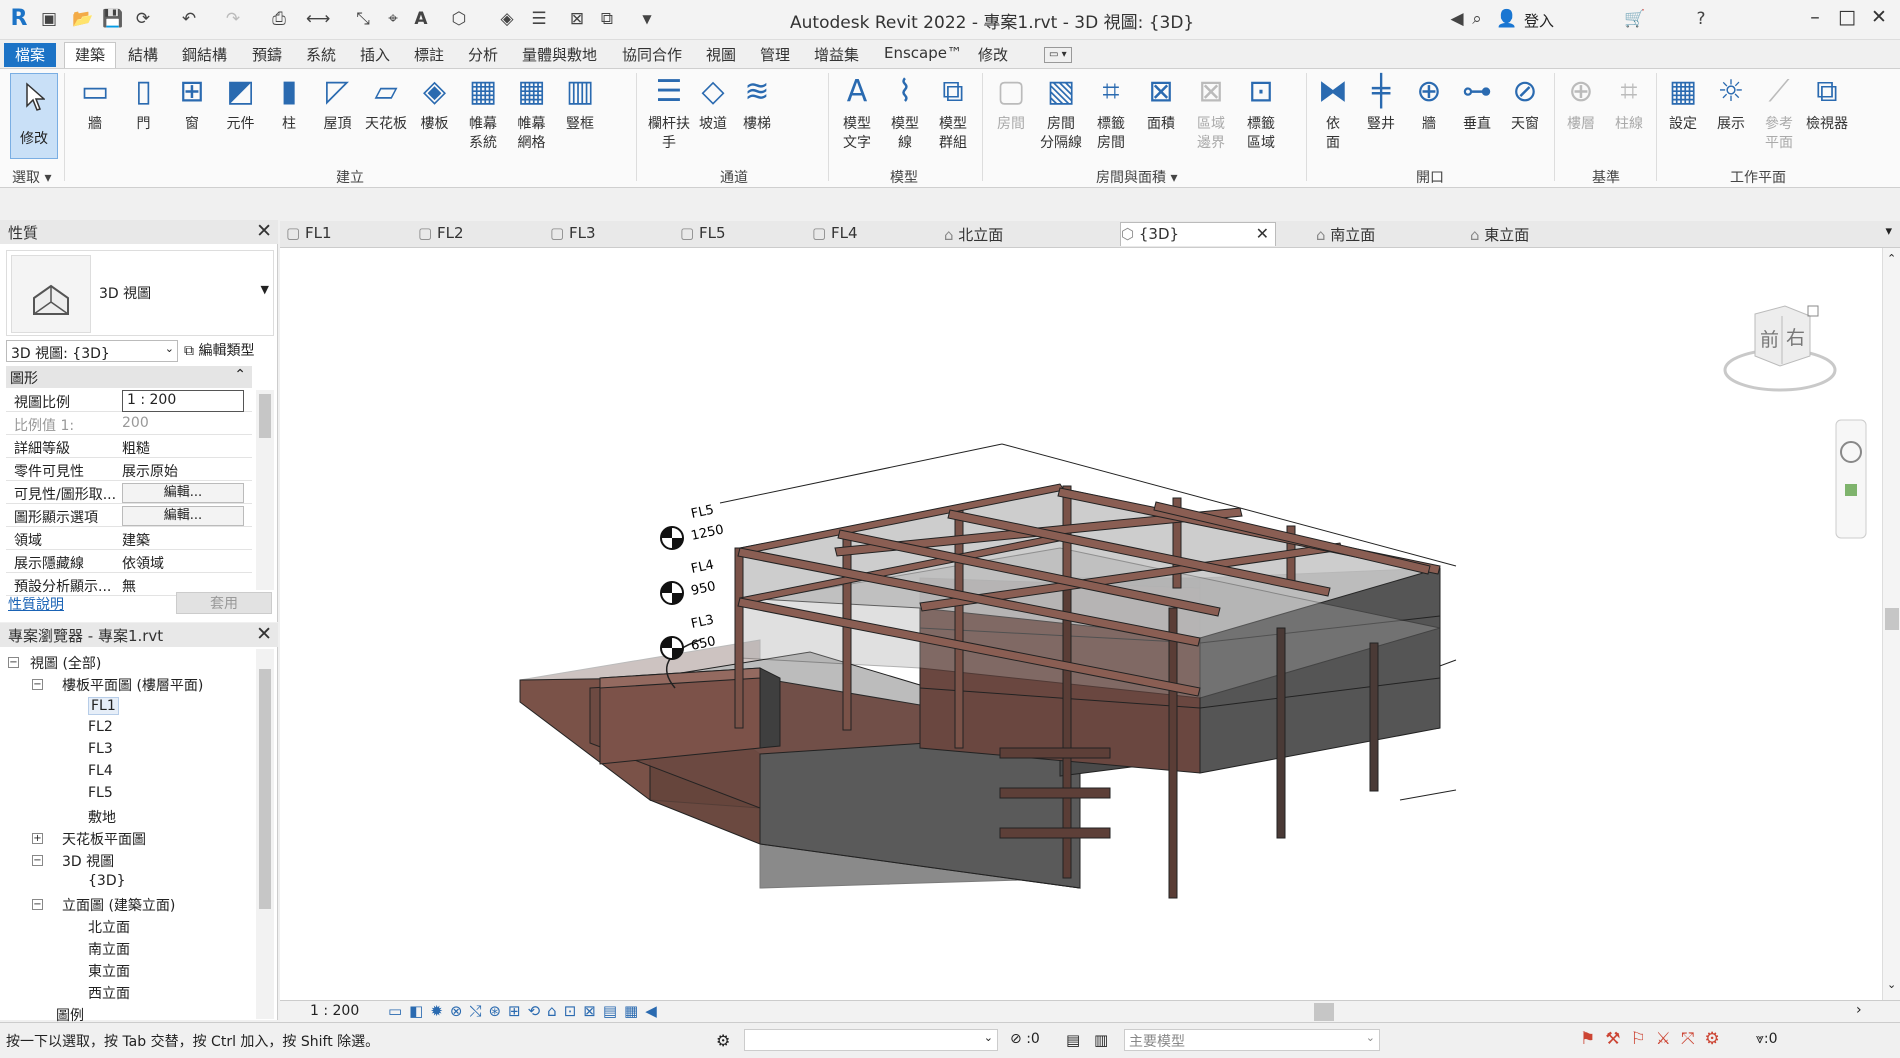 This screenshot has width=1900, height=1058. I want to click on binoculars-icon: ⌕, so click(1477, 19).